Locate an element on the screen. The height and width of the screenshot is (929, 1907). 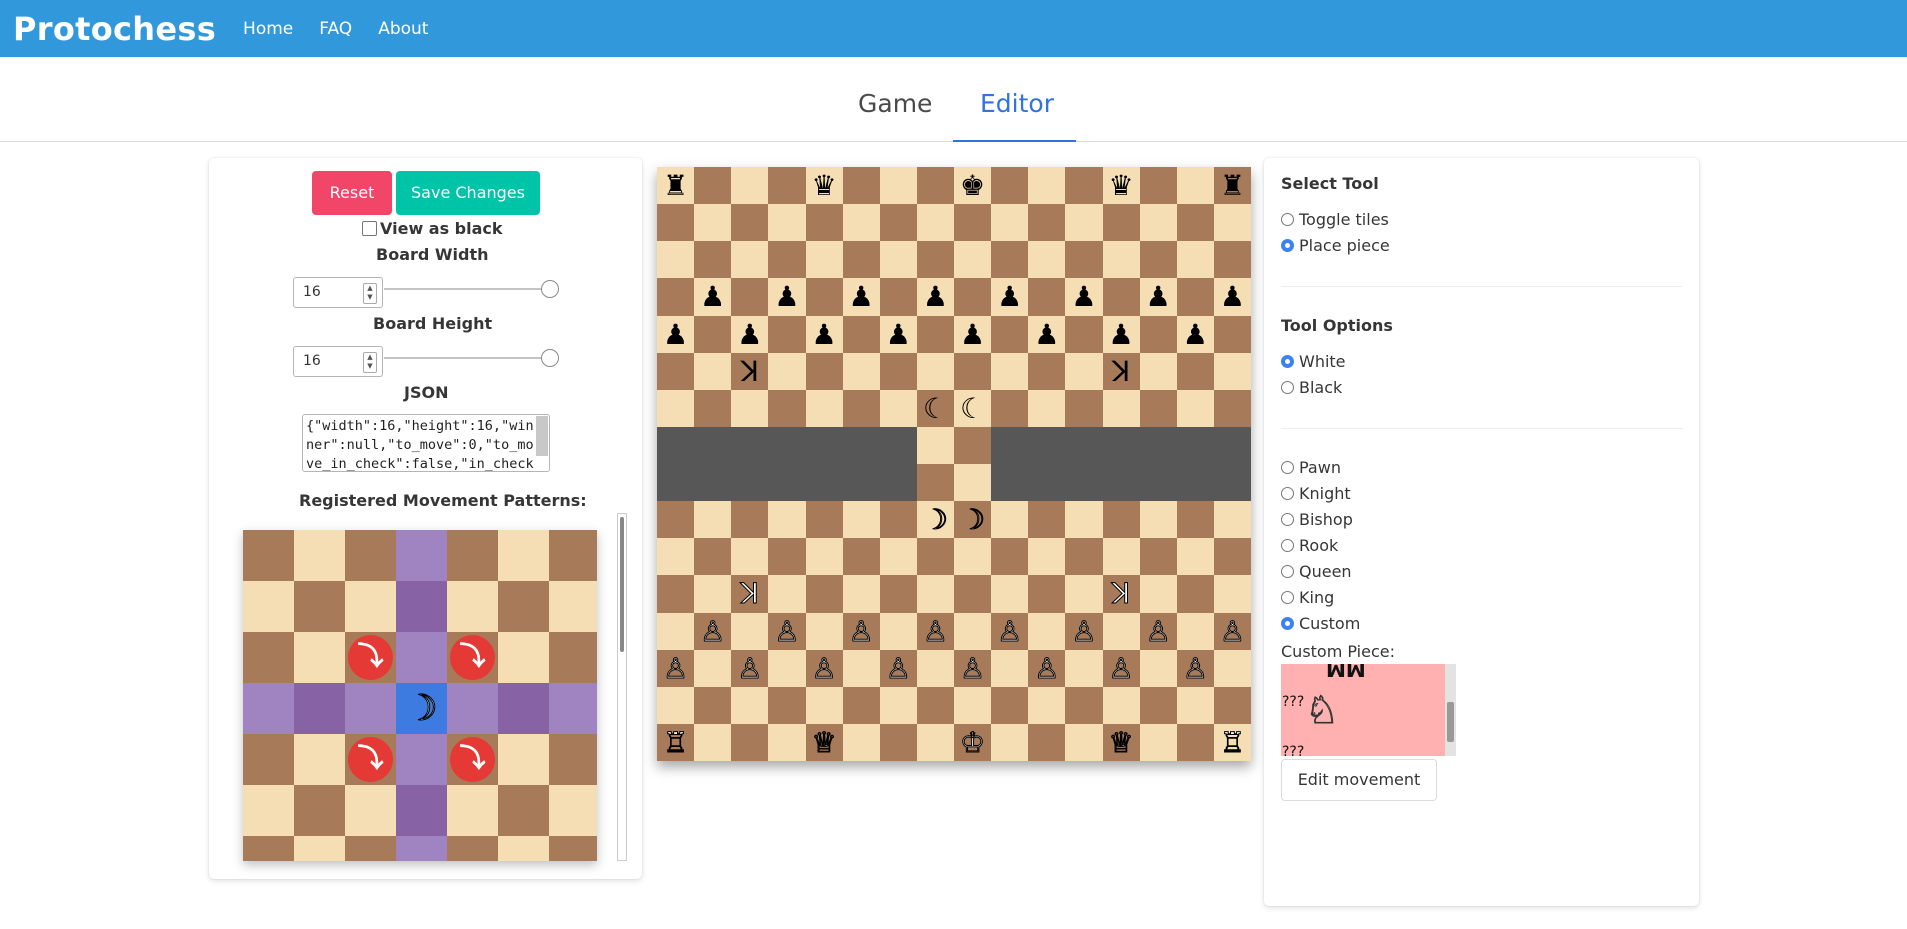
piece-knight-option: Knight is located at coordinates (1316, 493).